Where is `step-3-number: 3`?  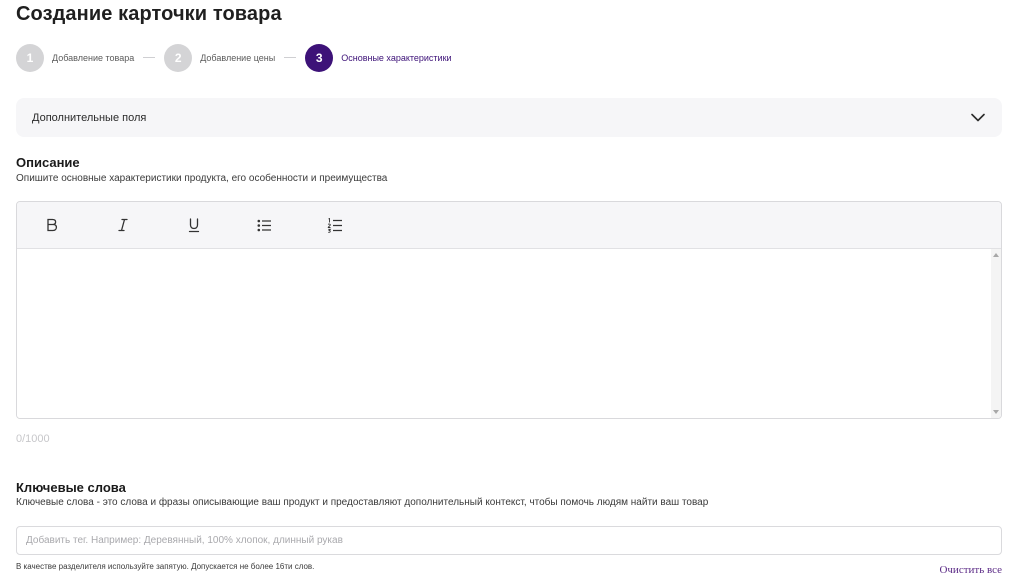 step-3-number: 3 is located at coordinates (319, 57).